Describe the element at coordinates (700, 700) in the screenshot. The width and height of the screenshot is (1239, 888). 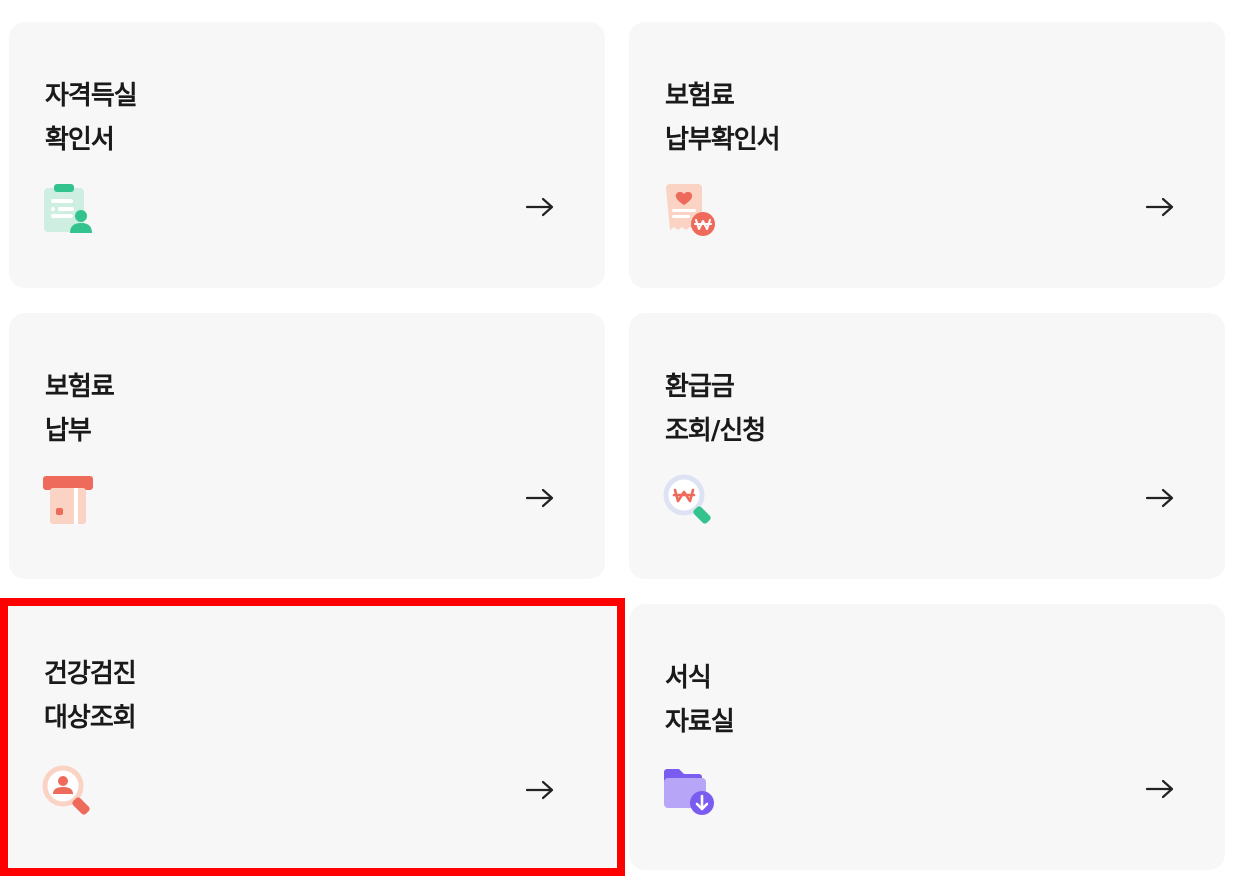
I see `card-title: 서식 자료실` at that location.